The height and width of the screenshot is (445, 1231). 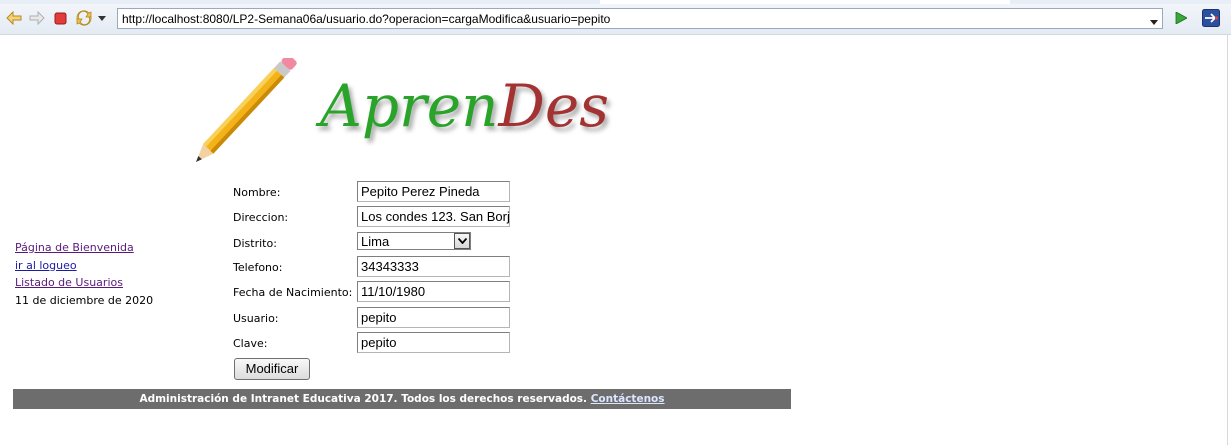 I want to click on distrito-selected-value: Lima, so click(x=375, y=241).